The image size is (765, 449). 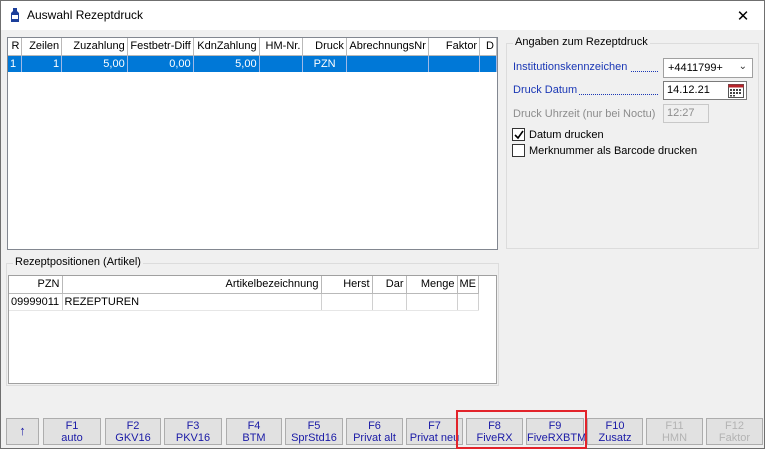 What do you see at coordinates (615, 431) in the screenshot?
I see `f10-button: F10 Zusatz` at bounding box center [615, 431].